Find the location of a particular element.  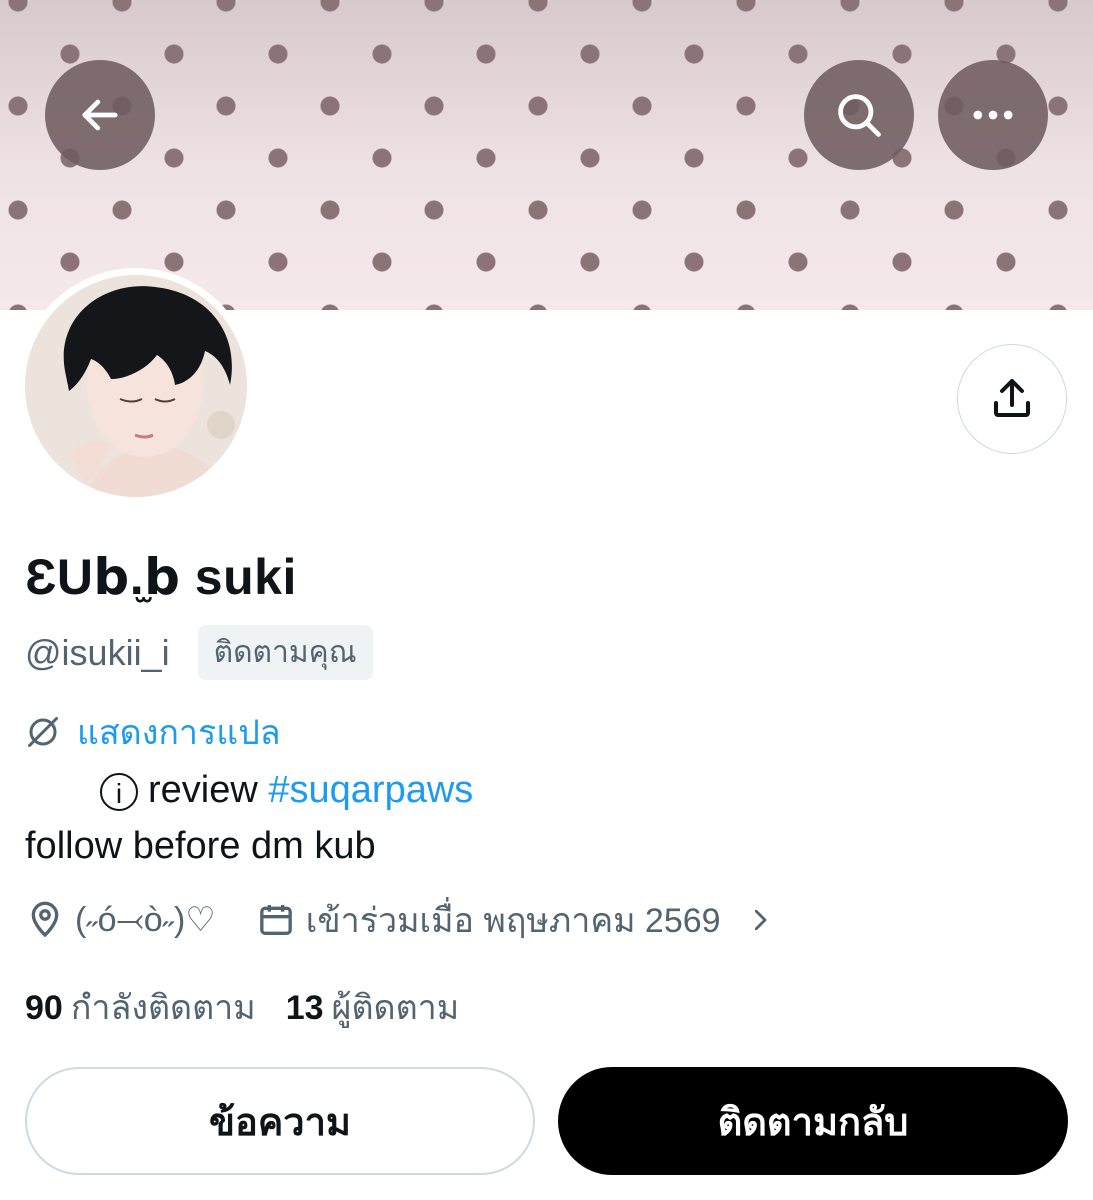

search-button is located at coordinates (859, 115).